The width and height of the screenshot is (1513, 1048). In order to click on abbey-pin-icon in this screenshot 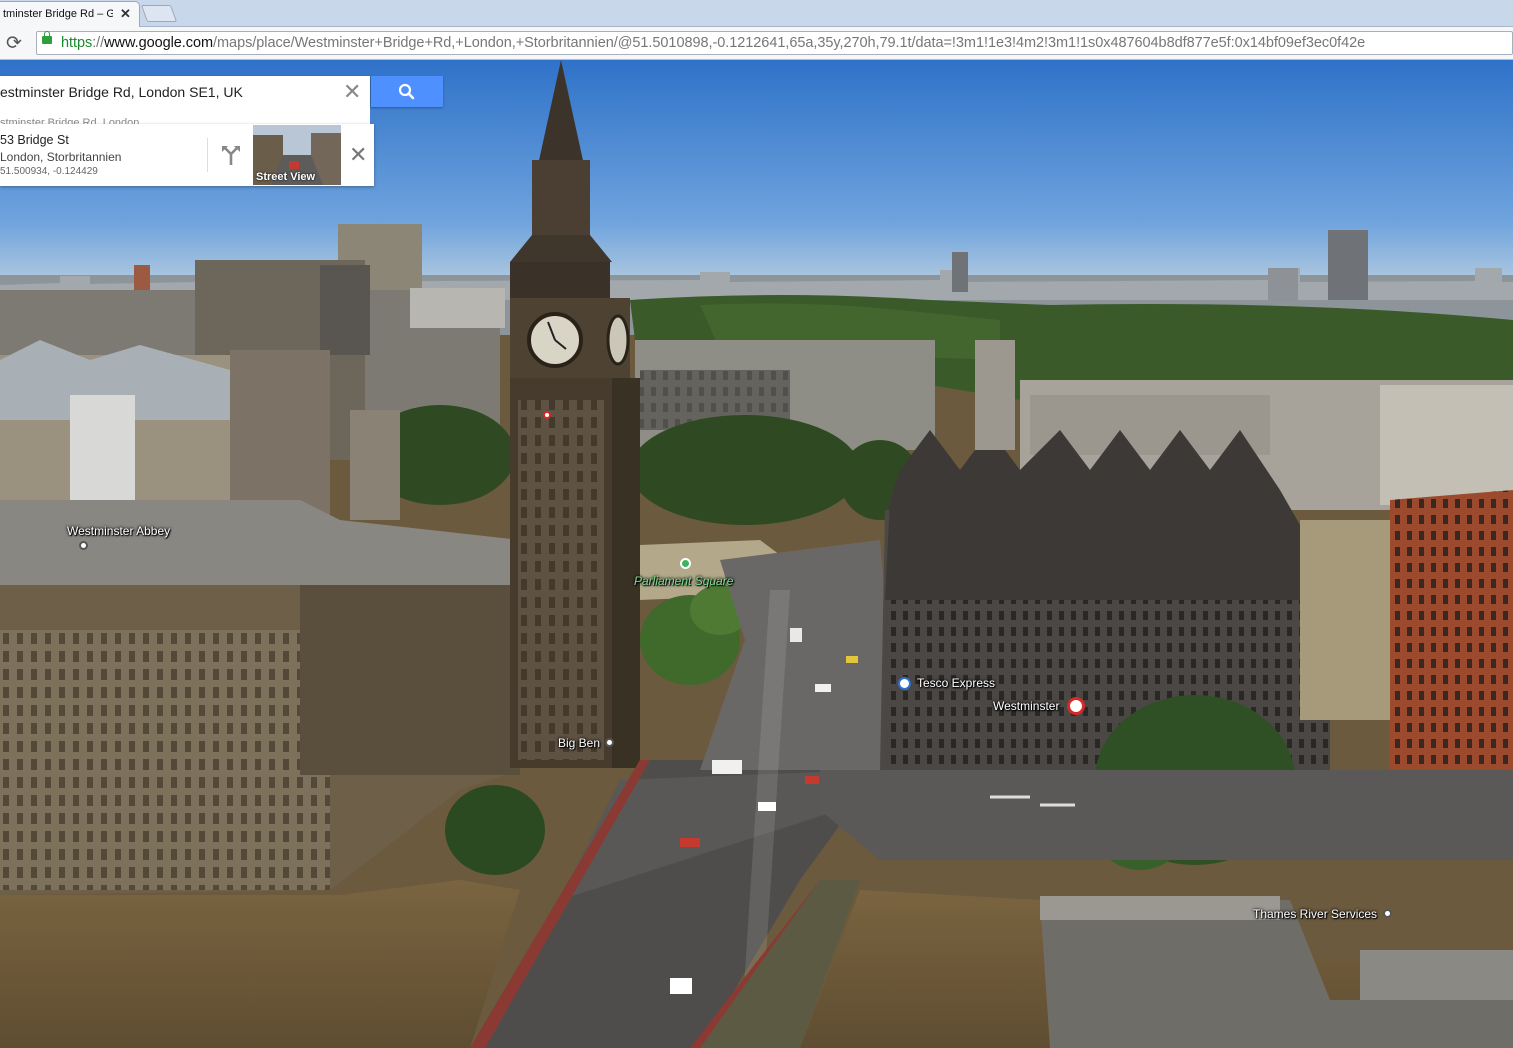, I will do `click(83, 545)`.